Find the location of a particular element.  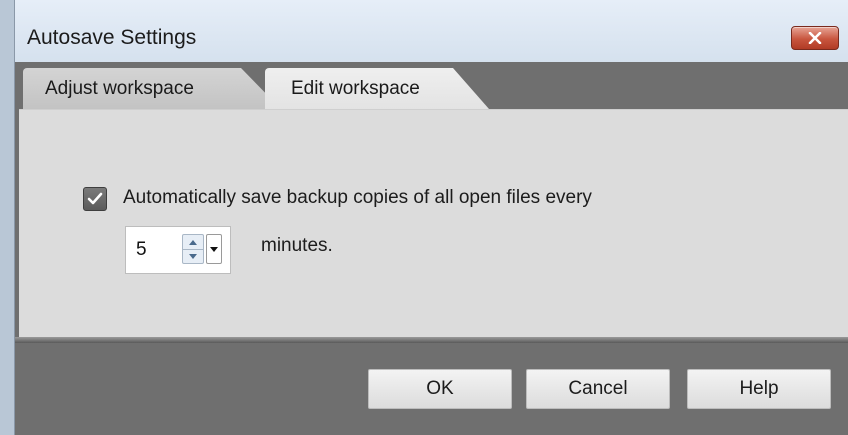

title-bar: Autosave Settings is located at coordinates (431, 31).